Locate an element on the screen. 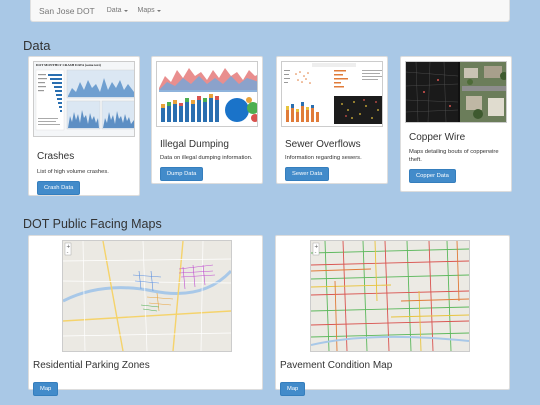 The image size is (540, 405). crash-data-button: Crash Data is located at coordinates (59, 188).